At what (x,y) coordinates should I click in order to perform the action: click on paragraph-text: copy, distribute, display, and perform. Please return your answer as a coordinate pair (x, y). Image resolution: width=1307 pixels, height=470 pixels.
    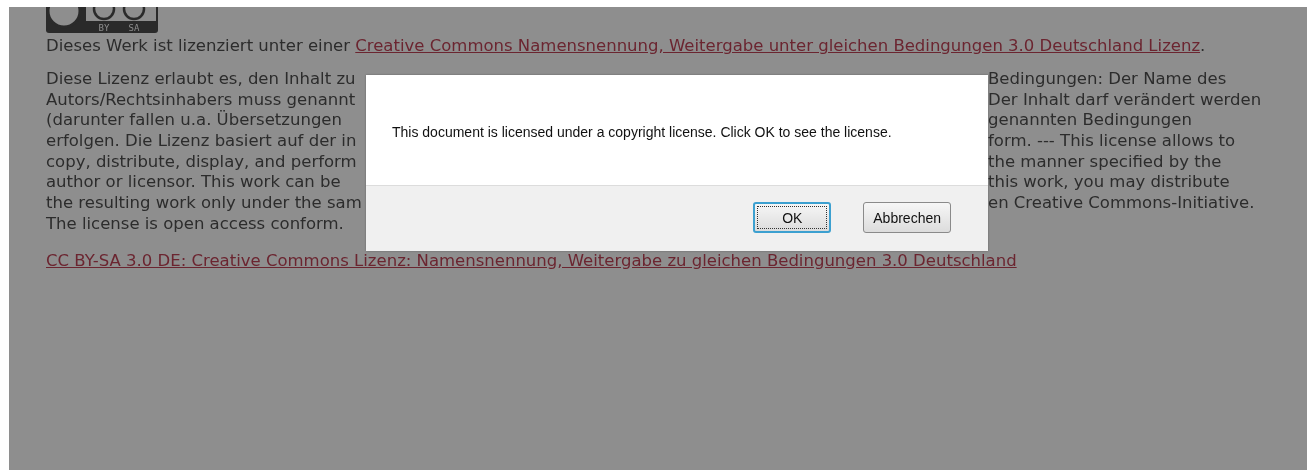
    Looking at the image, I should click on (201, 162).